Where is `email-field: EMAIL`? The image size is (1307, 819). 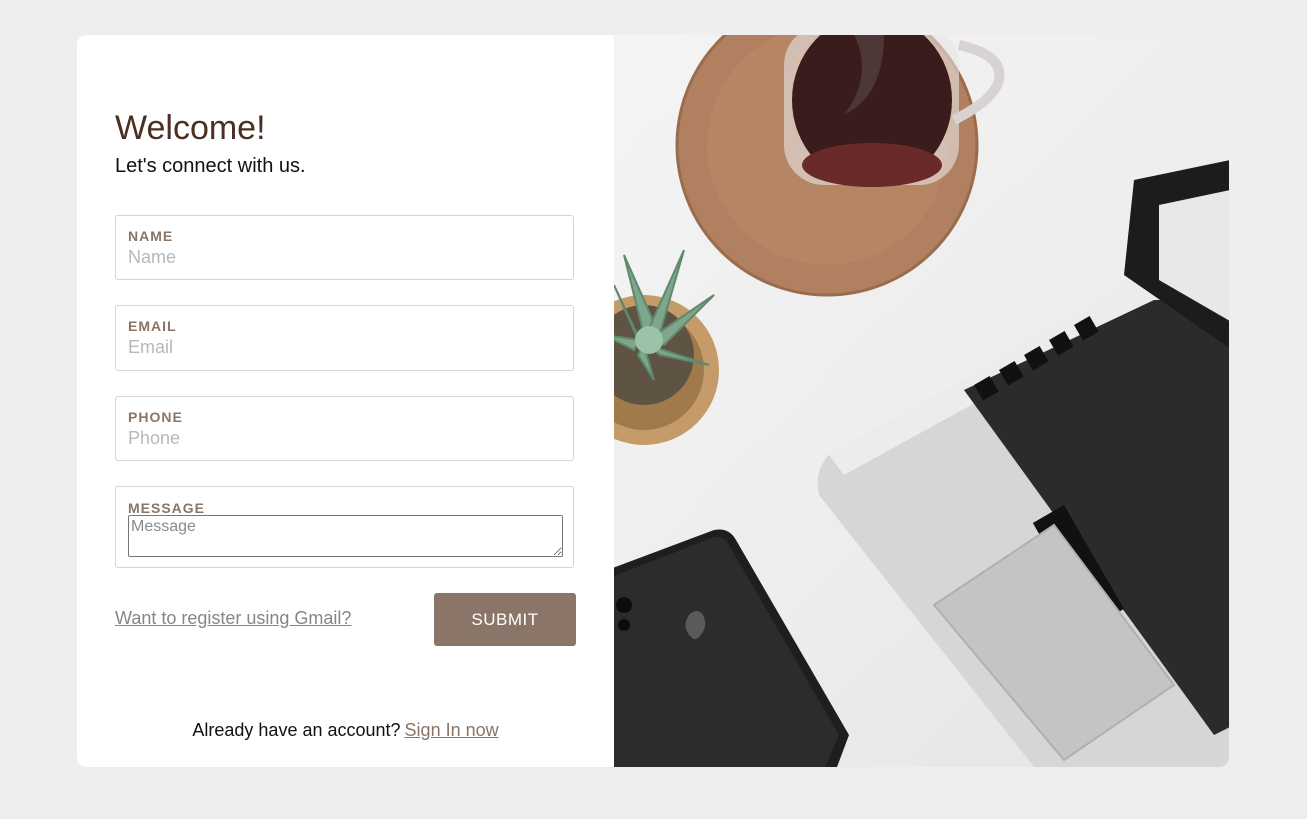
email-field: EMAIL is located at coordinates (344, 338).